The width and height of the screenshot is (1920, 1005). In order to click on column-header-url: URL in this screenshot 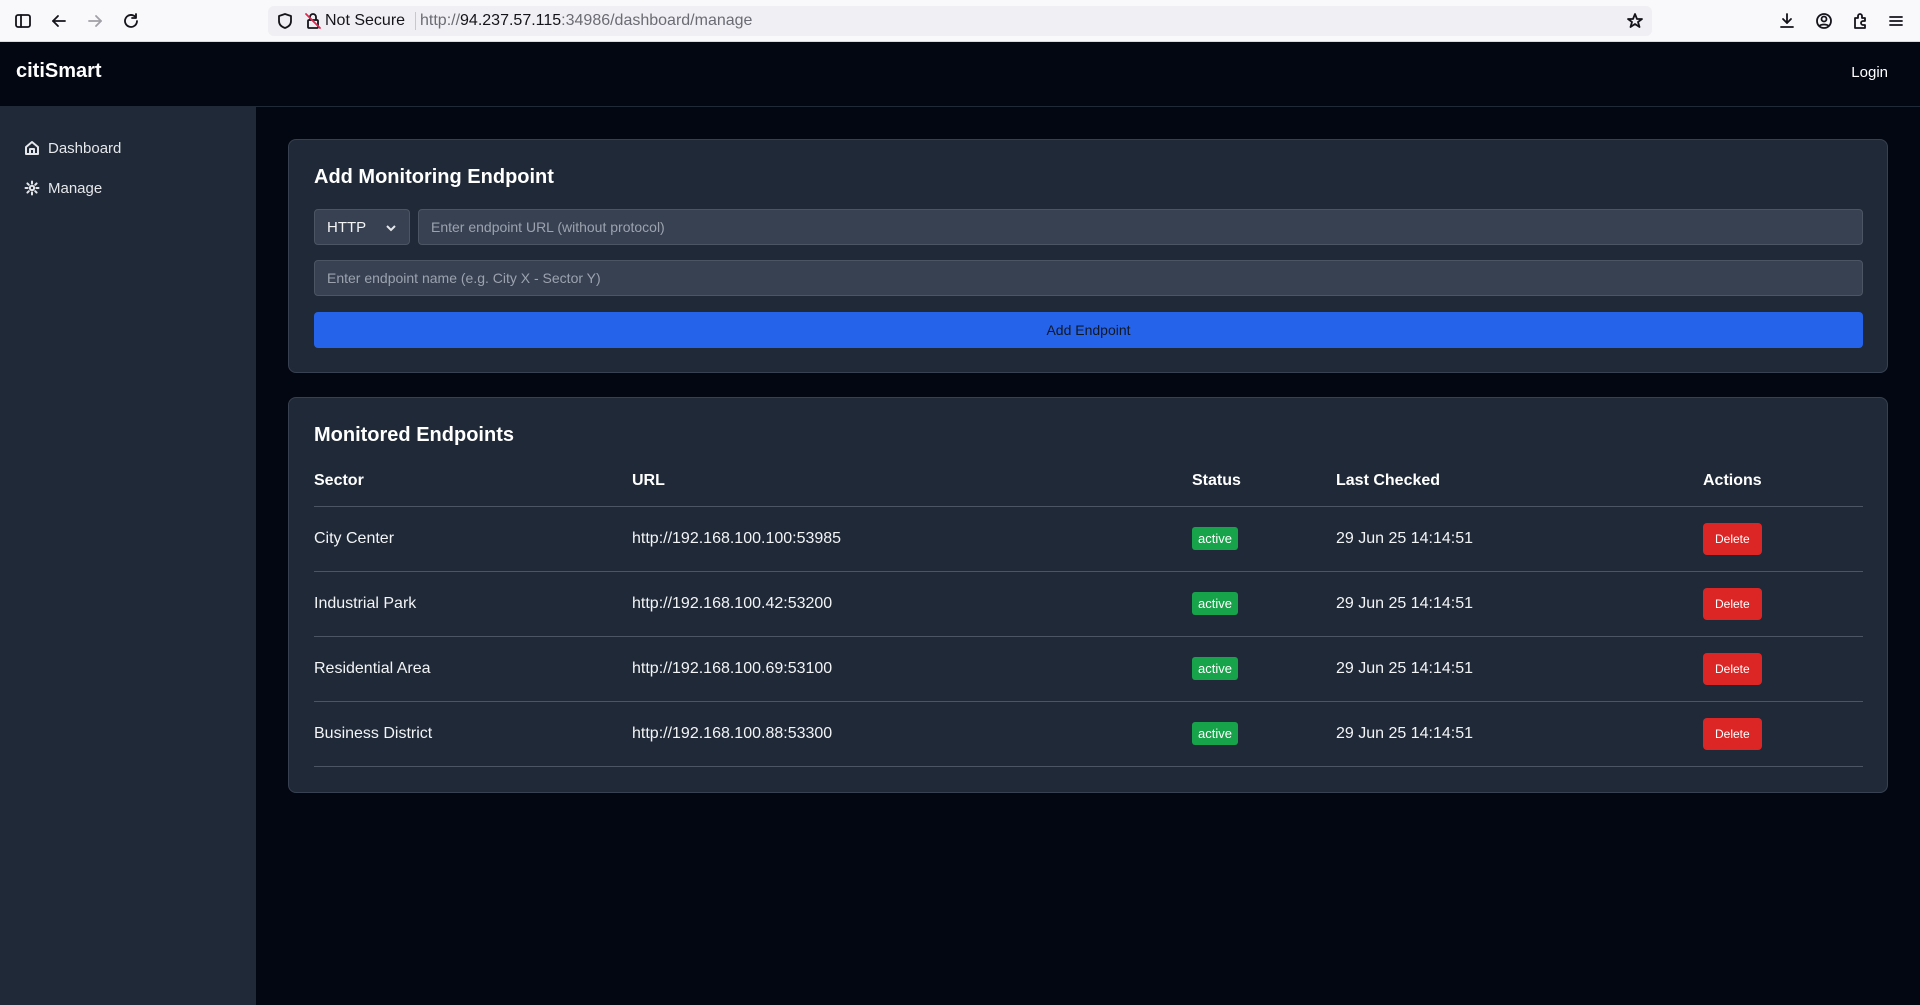, I will do `click(912, 483)`.